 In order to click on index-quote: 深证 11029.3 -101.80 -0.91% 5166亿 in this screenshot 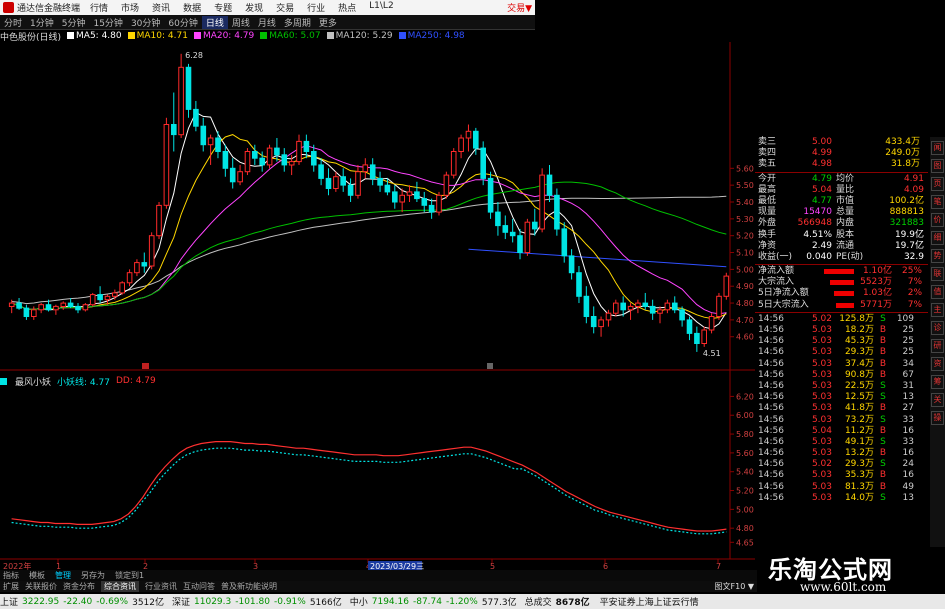, I will do `click(257, 602)`.